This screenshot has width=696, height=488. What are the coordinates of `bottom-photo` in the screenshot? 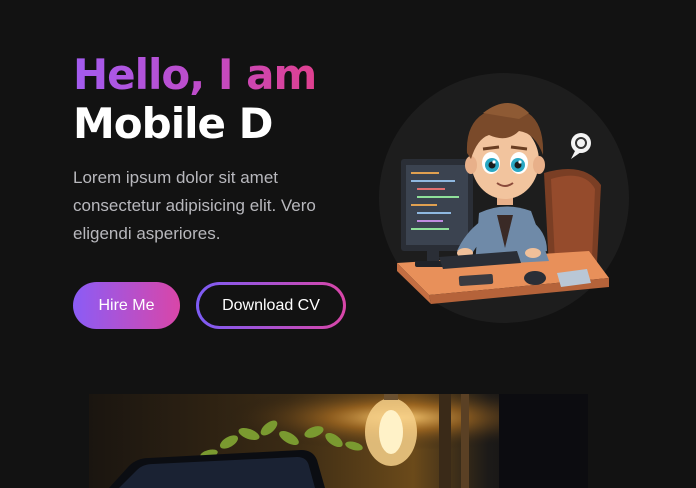 It's located at (338, 441).